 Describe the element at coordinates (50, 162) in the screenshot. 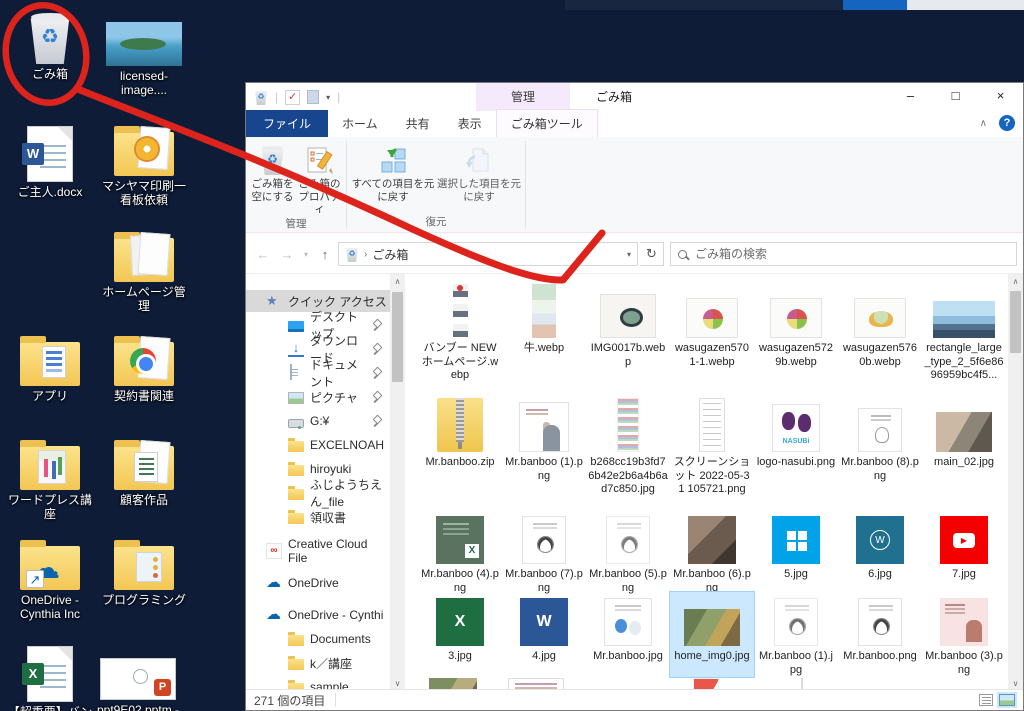

I see `desktop-icon-word-doc: W ご主人.docx` at that location.